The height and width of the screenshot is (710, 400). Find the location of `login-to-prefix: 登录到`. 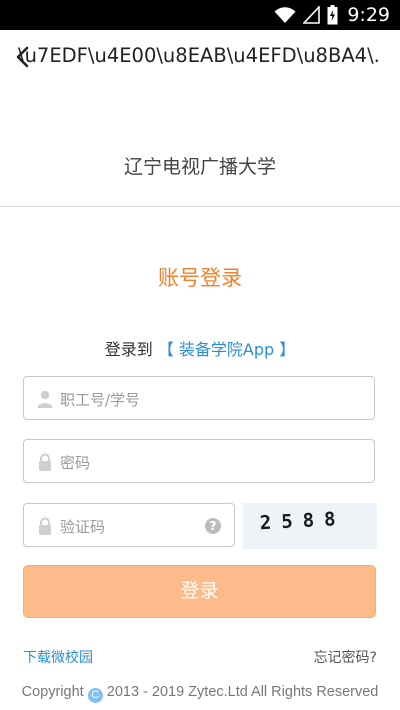

login-to-prefix: 登录到 is located at coordinates (128, 349).